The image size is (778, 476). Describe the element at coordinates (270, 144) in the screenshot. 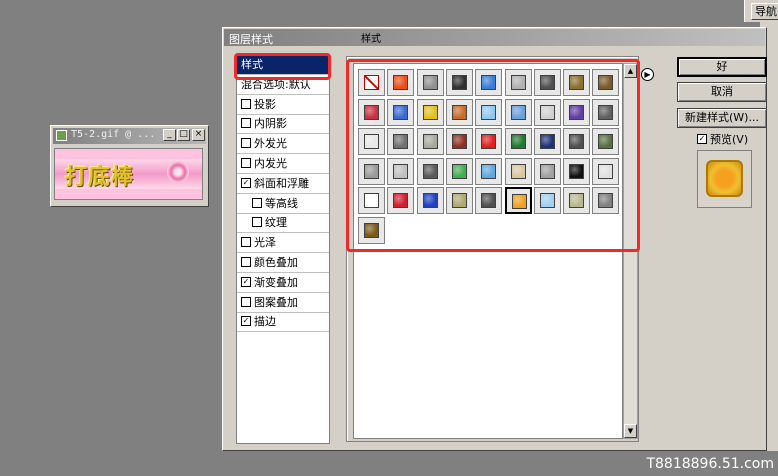

I see `effect-label: 外发光` at that location.